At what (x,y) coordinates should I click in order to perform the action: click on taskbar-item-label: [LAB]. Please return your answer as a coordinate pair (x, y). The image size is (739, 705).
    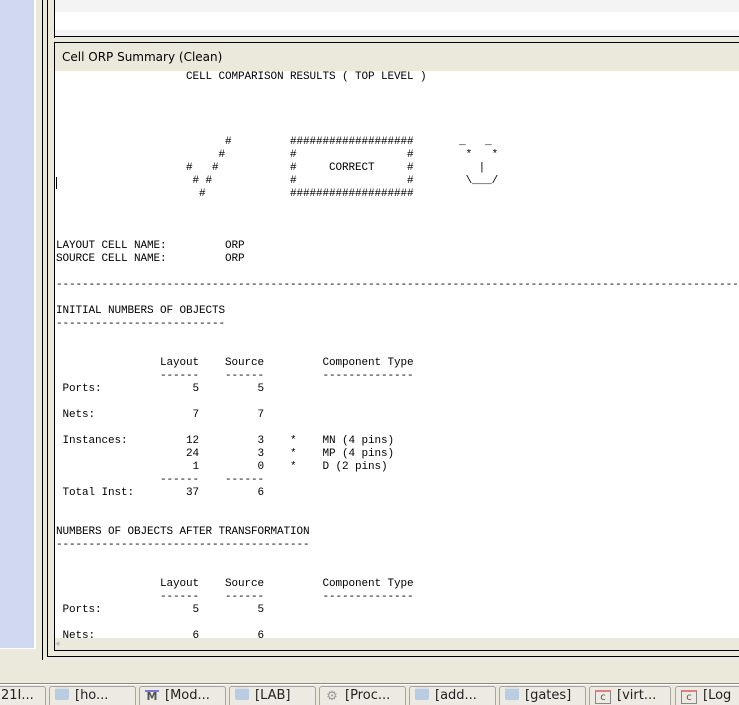
    Looking at the image, I should click on (273, 695).